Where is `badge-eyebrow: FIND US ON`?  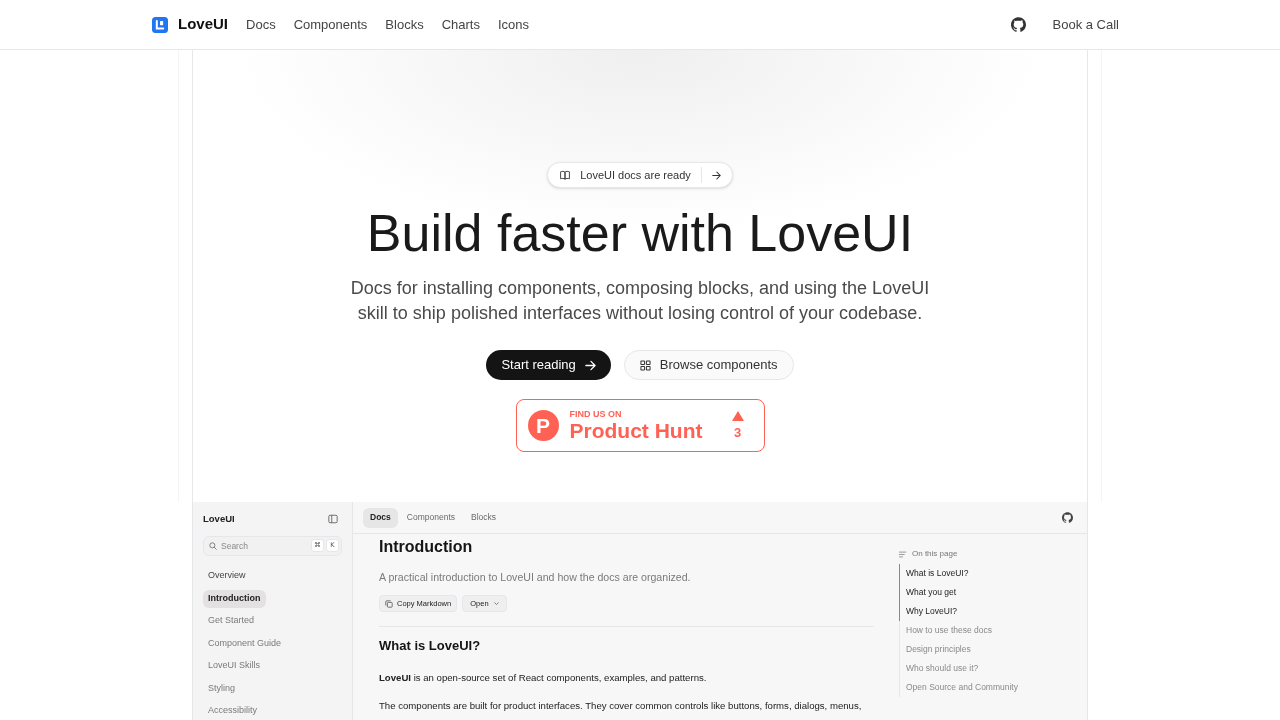 badge-eyebrow: FIND US ON is located at coordinates (596, 413).